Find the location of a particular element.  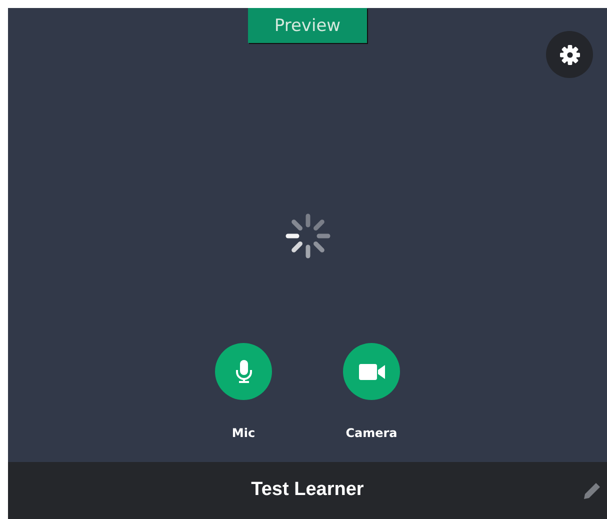

microphone-icon is located at coordinates (244, 372).